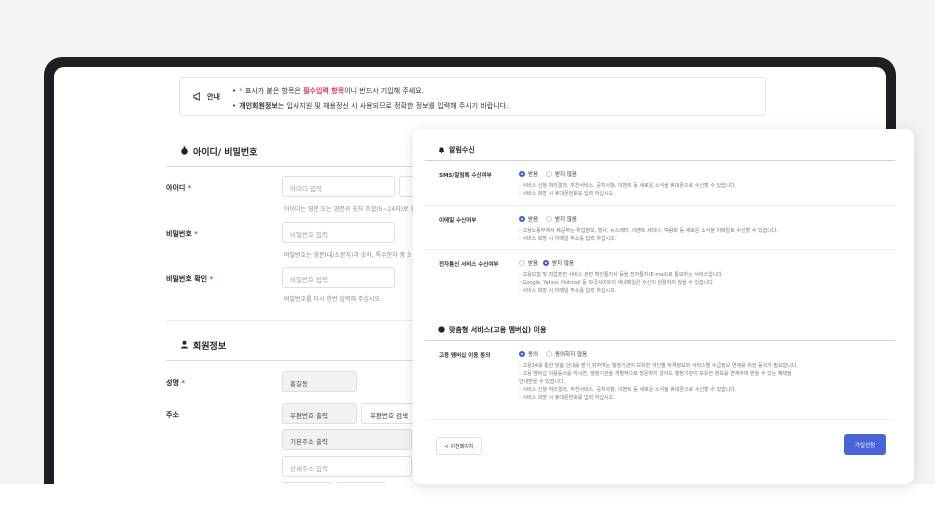  Describe the element at coordinates (179, 188) in the screenshot. I see `id-label: 아이디 *` at that location.